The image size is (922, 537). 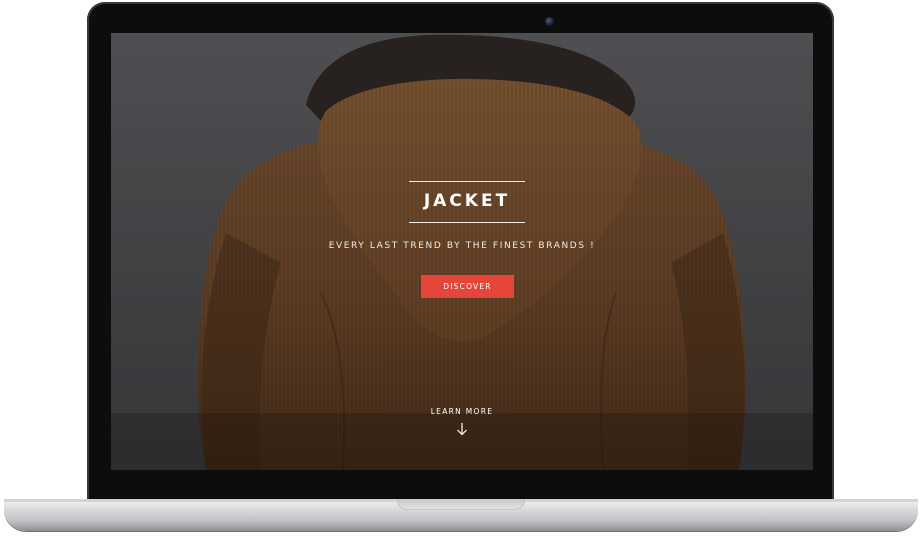 I want to click on learn-more-label: LEARN MORE, so click(x=462, y=411).